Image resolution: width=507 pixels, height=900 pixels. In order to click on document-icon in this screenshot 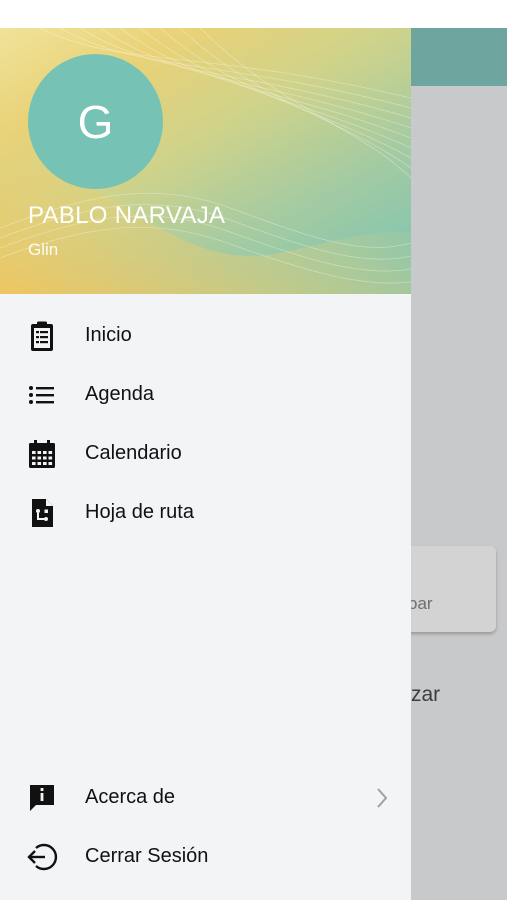, I will do `click(42, 513)`.